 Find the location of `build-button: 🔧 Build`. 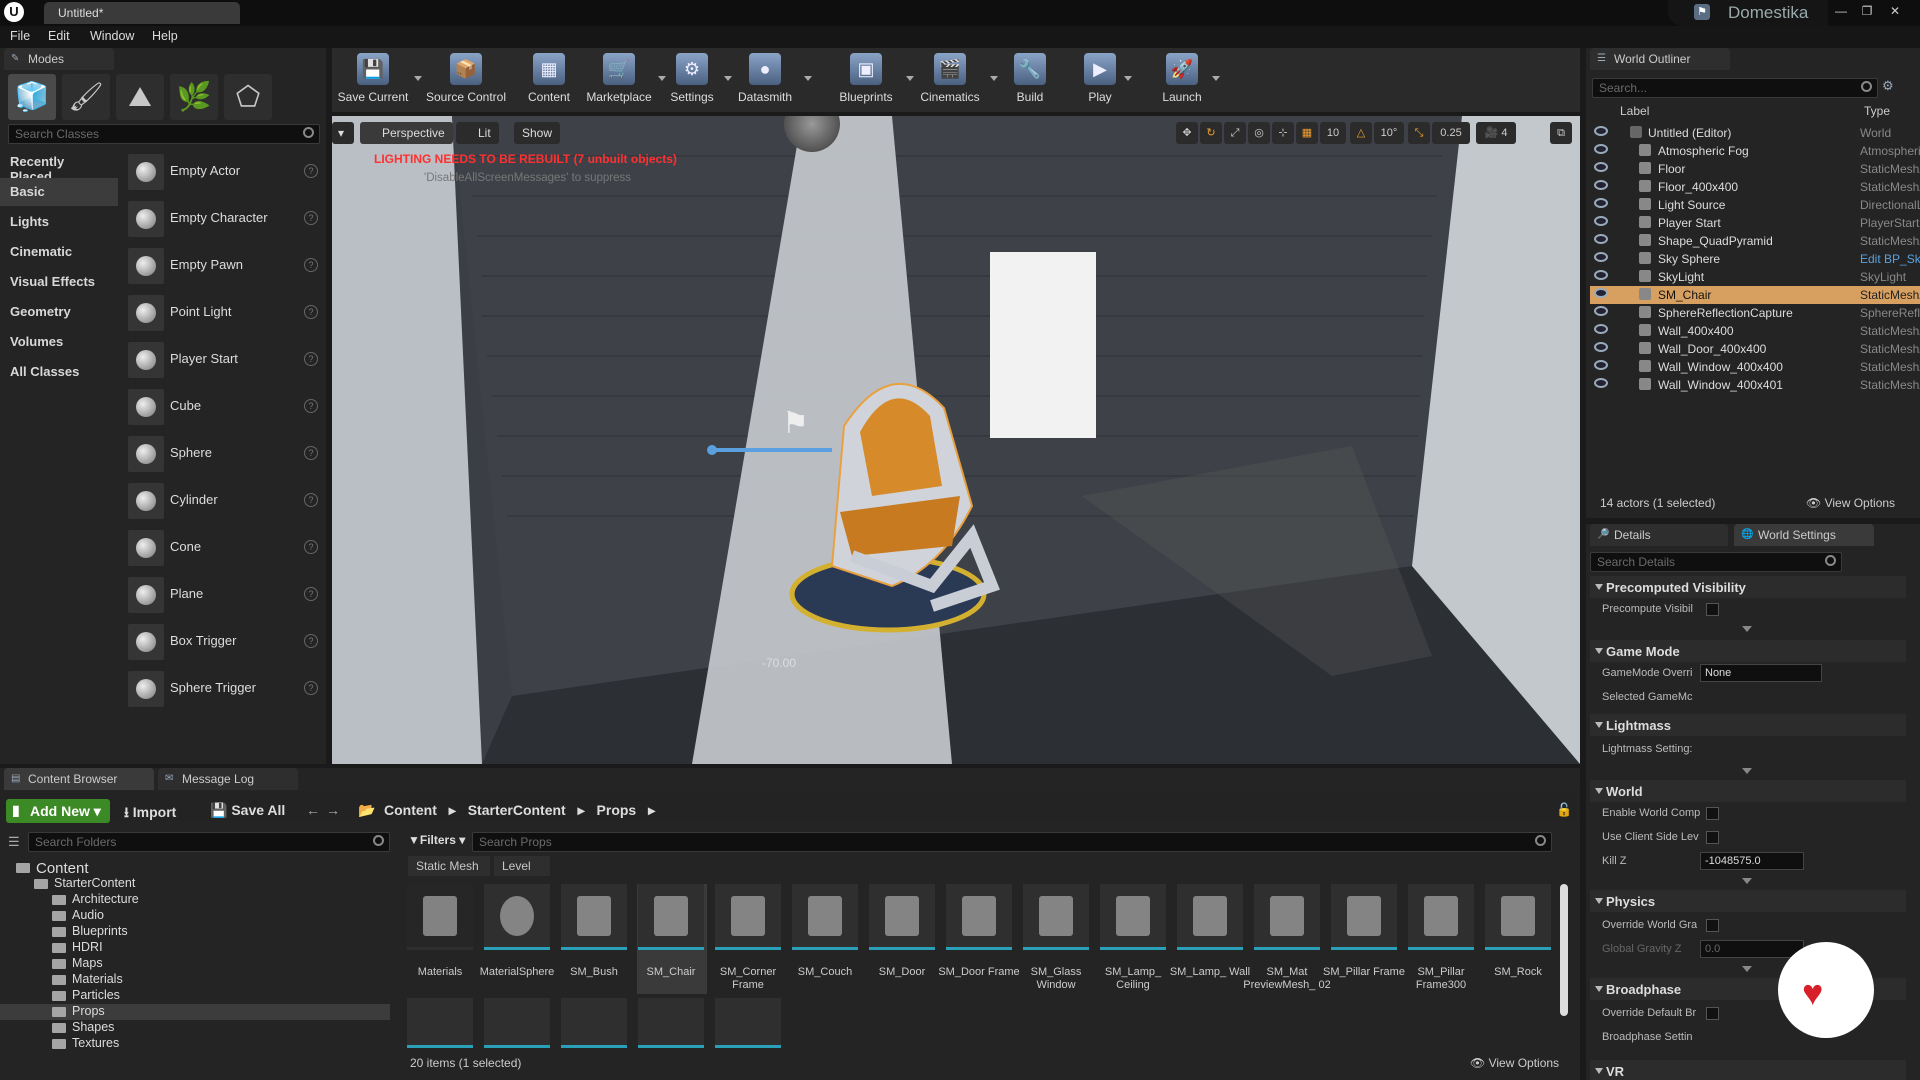

build-button: 🔧 Build is located at coordinates (1030, 80).